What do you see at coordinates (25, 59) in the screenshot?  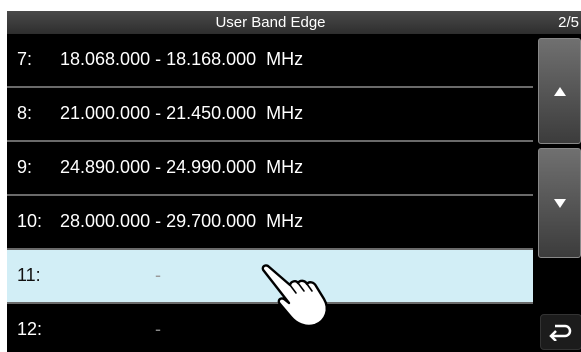 I see `row-number: 7:` at bounding box center [25, 59].